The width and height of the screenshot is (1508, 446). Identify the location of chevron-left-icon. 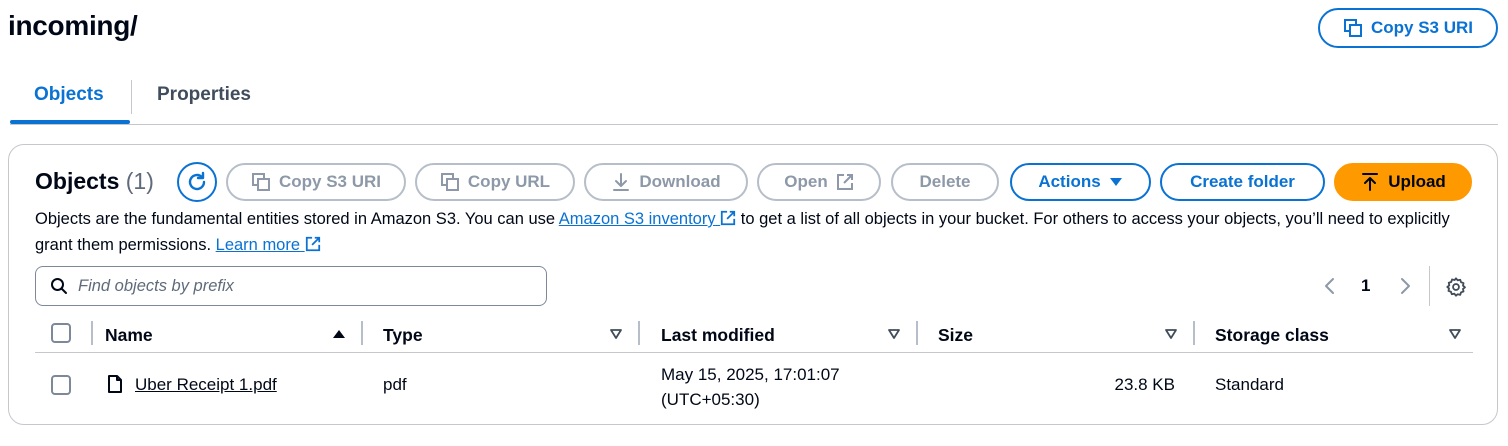
(1330, 286).